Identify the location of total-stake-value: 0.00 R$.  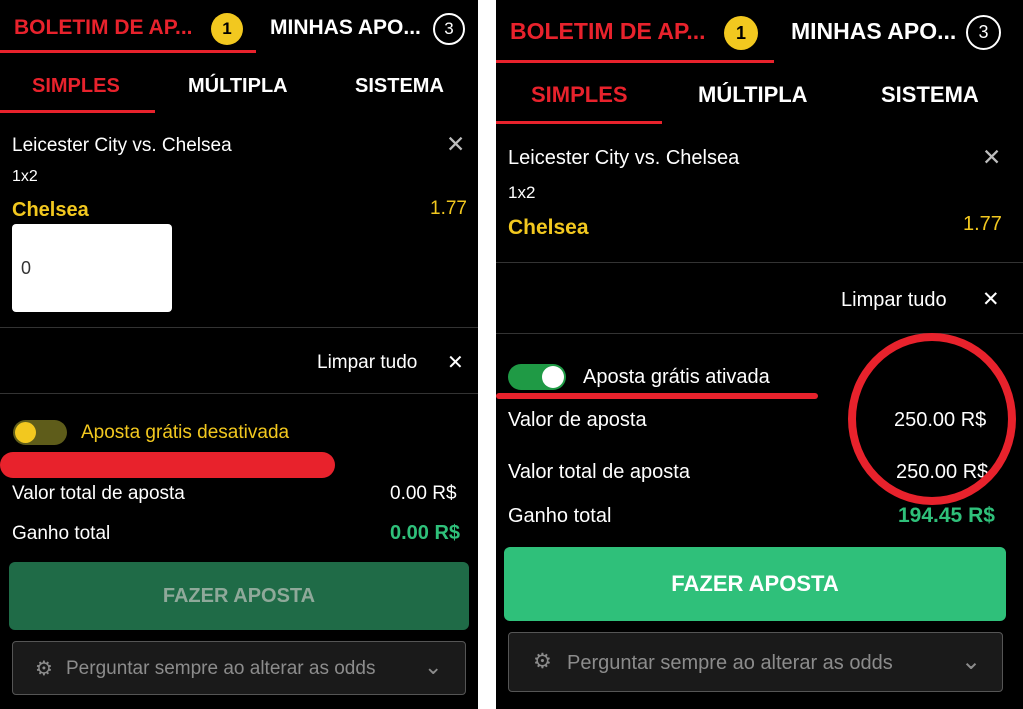
(423, 493).